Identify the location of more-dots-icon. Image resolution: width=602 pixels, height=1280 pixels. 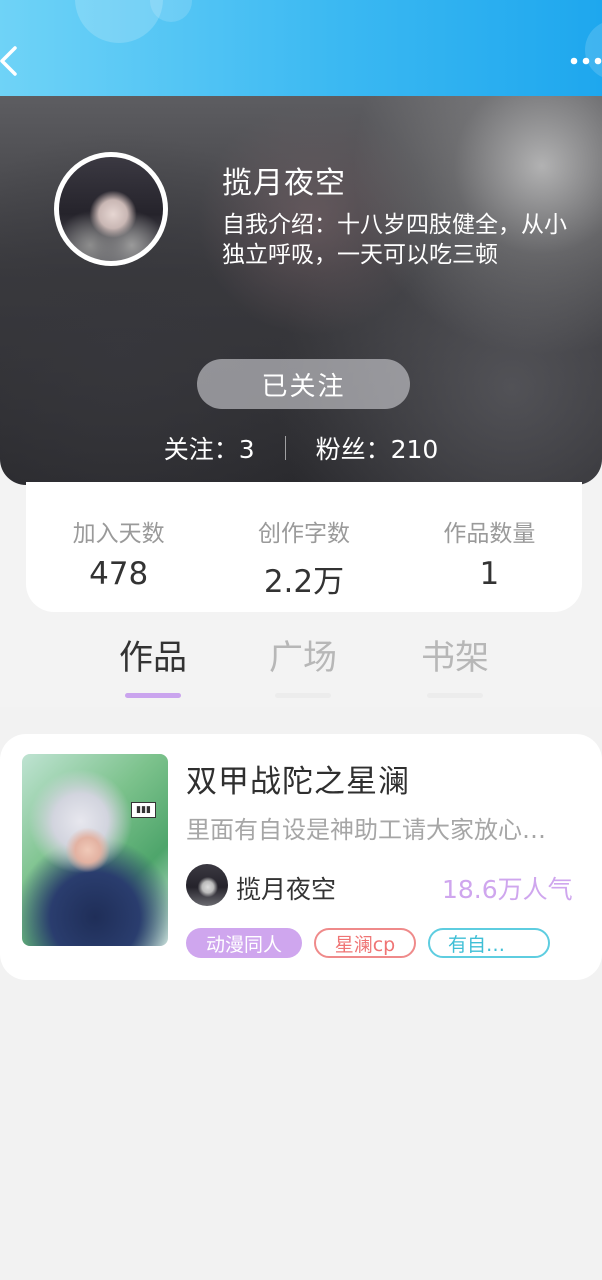
(586, 61).